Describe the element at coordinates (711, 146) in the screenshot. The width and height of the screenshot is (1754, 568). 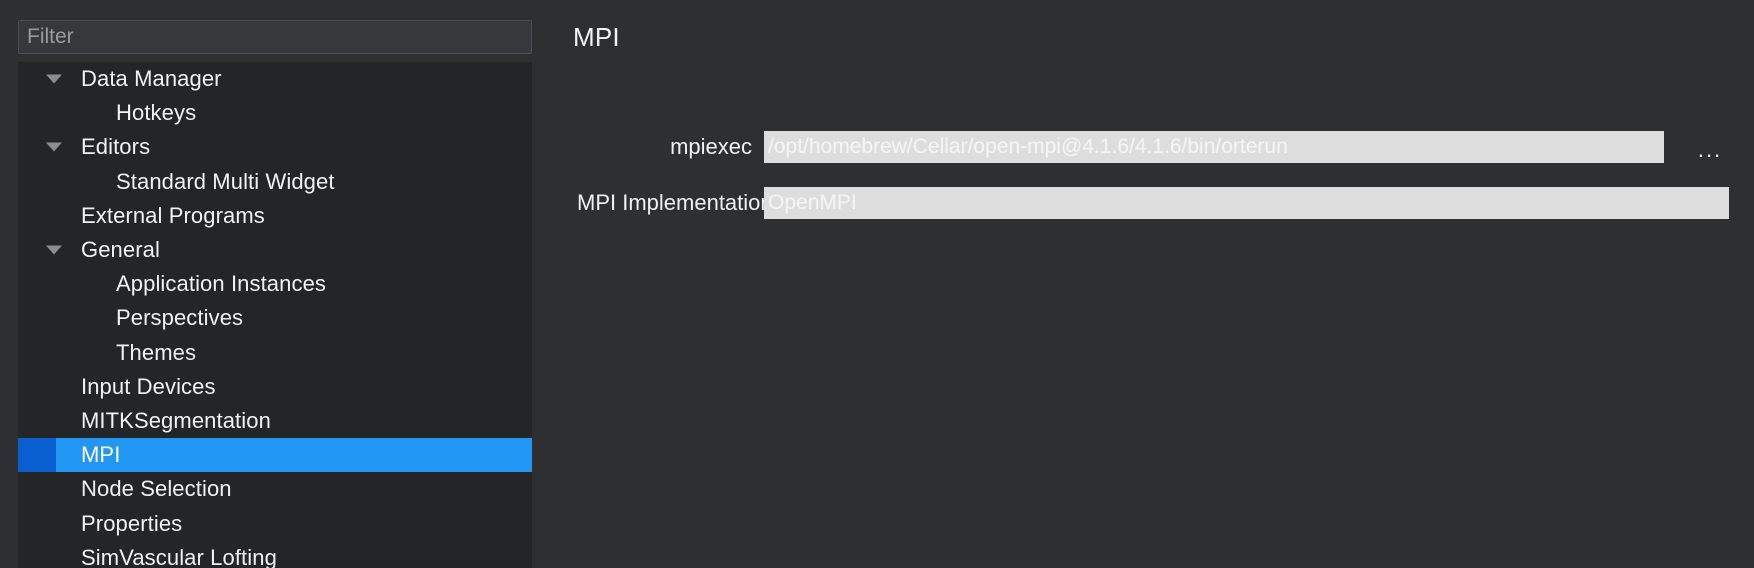
I see `mpiexec-label: mpiexec` at that location.